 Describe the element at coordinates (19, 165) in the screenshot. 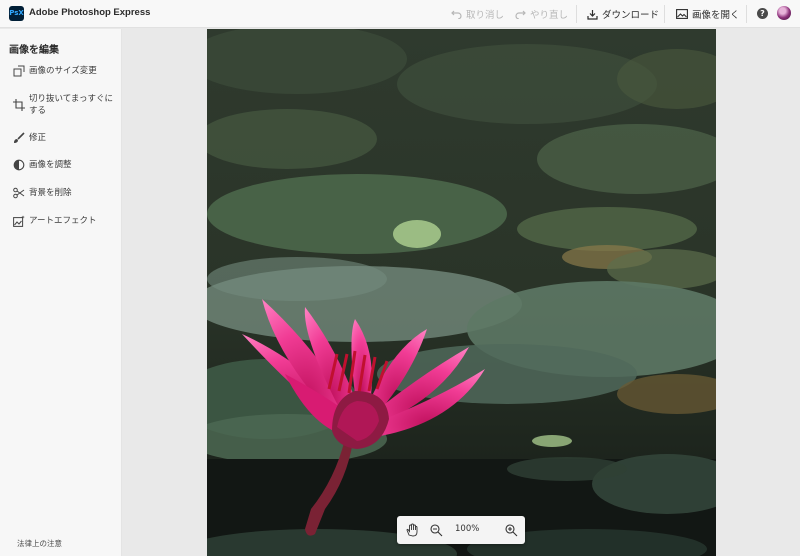

I see `adjust-icon` at that location.